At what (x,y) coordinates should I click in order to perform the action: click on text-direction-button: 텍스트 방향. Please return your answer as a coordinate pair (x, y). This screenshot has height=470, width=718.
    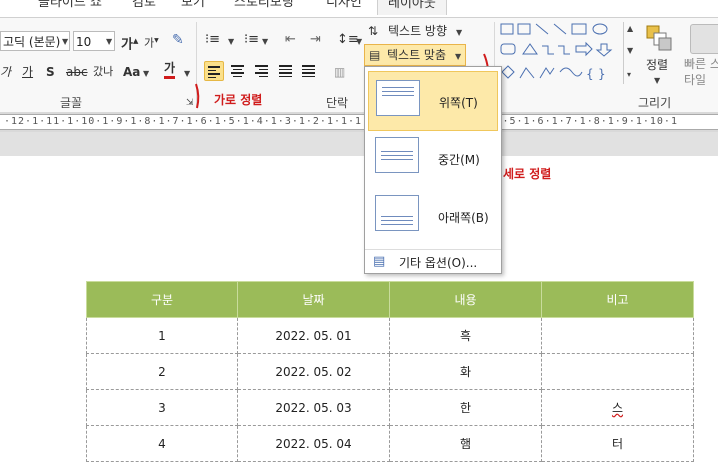
    Looking at the image, I should click on (417, 31).